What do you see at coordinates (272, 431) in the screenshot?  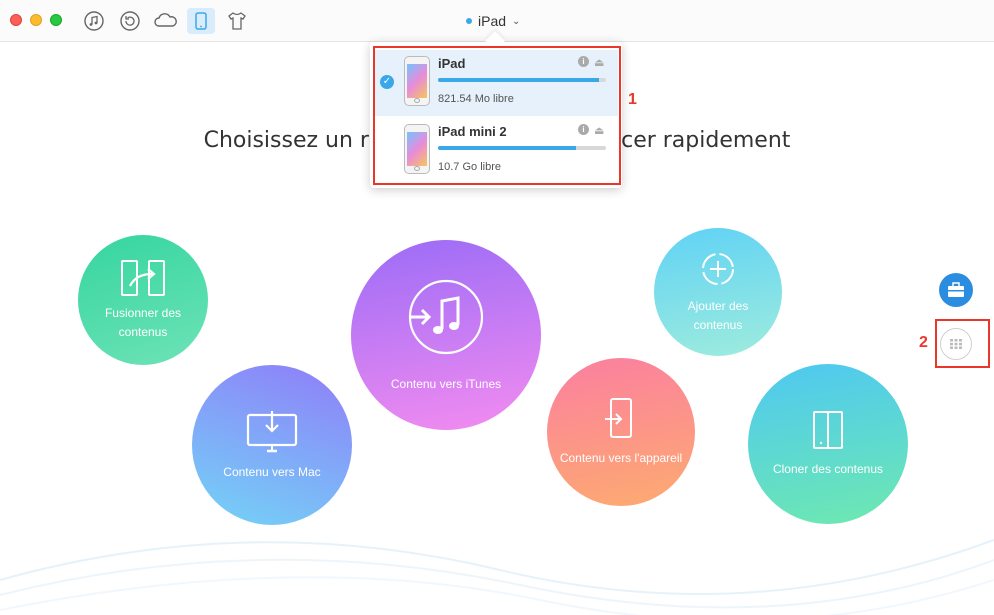 I see `mac-icon` at bounding box center [272, 431].